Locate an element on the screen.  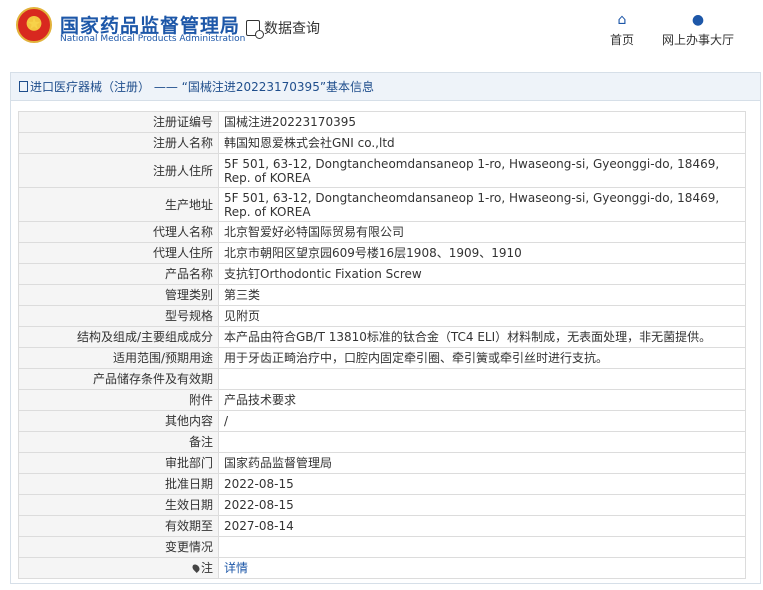
details-link: 详情 is located at coordinates (236, 568).